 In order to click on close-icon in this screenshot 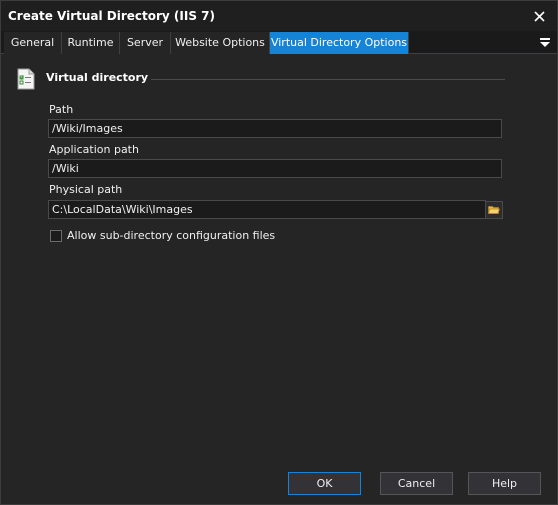, I will do `click(539, 16)`.